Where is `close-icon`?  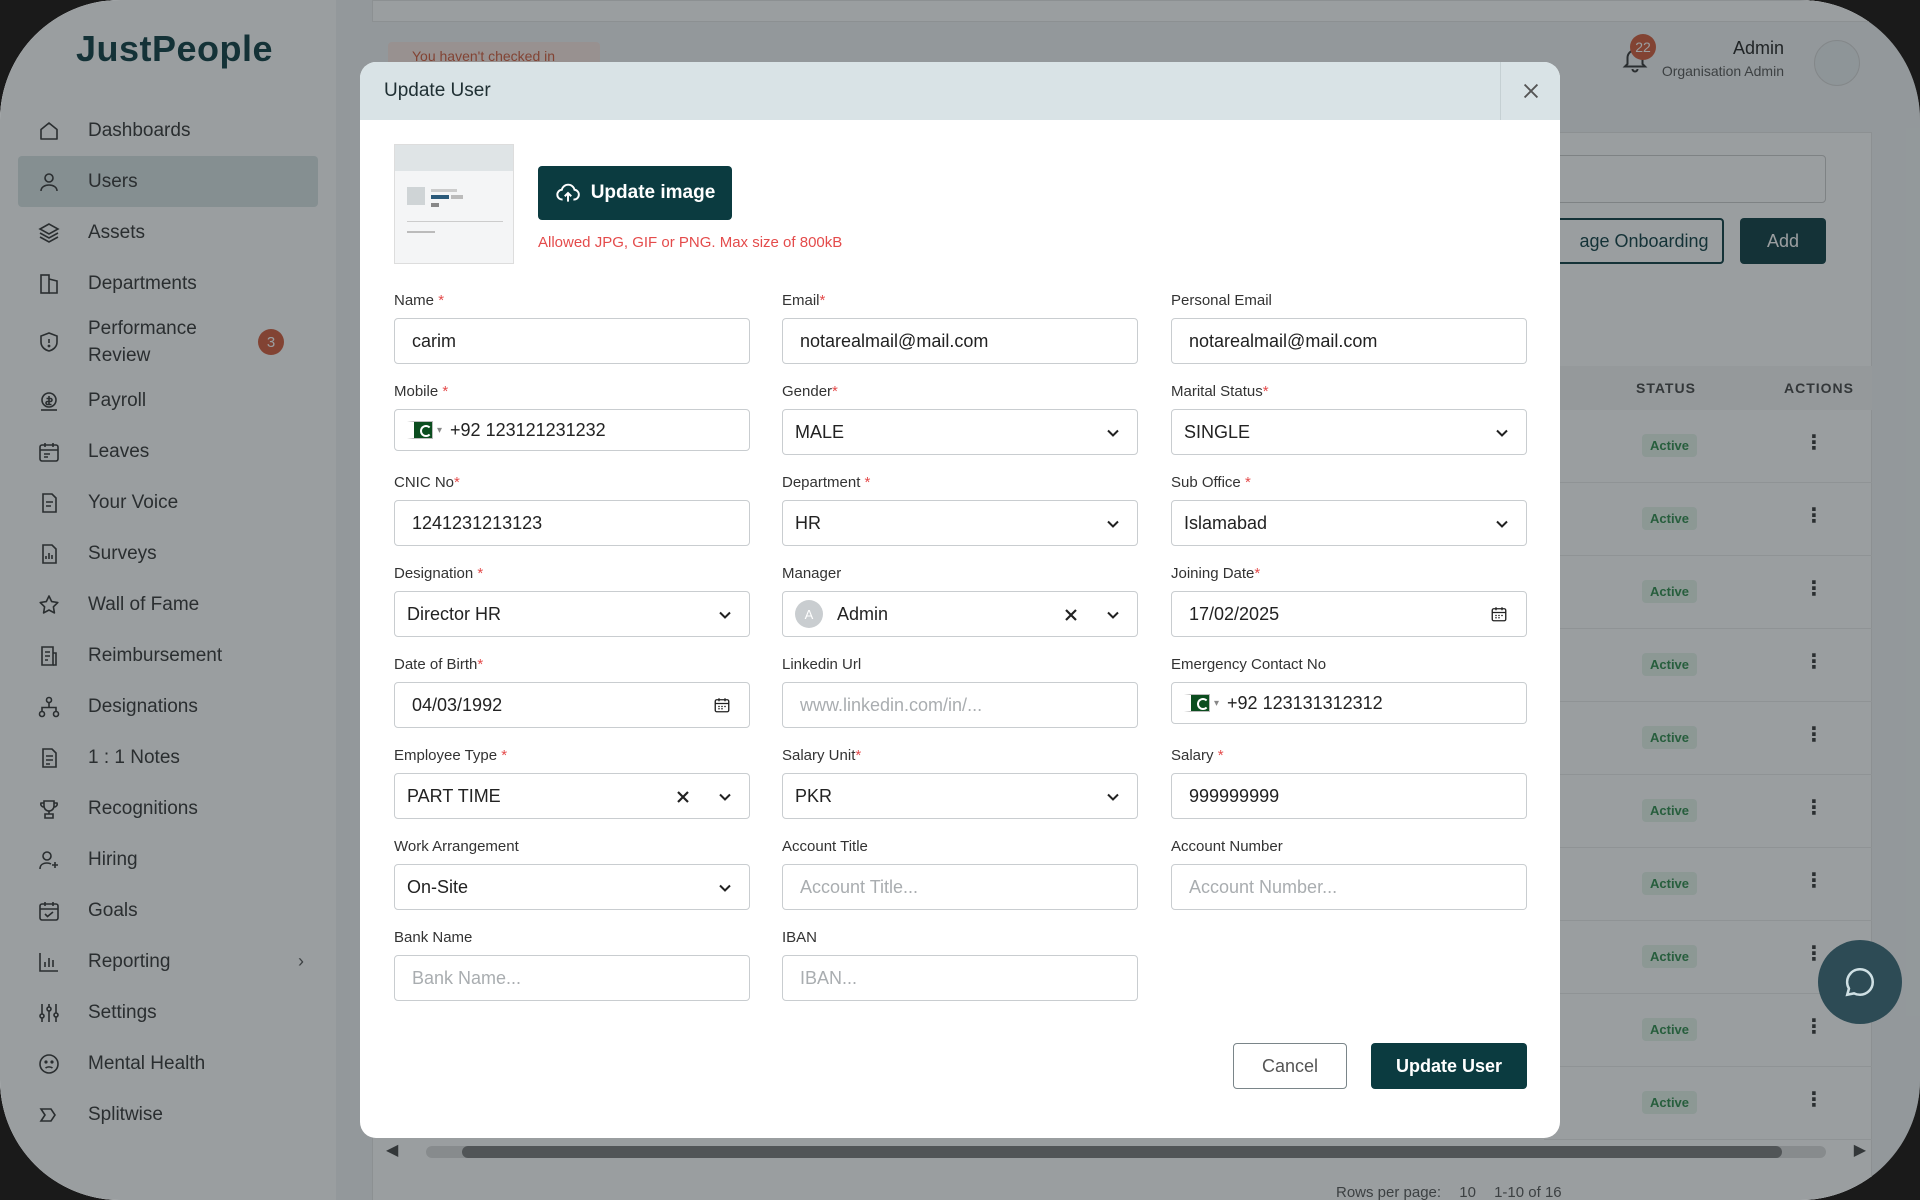
close-icon is located at coordinates (1530, 91).